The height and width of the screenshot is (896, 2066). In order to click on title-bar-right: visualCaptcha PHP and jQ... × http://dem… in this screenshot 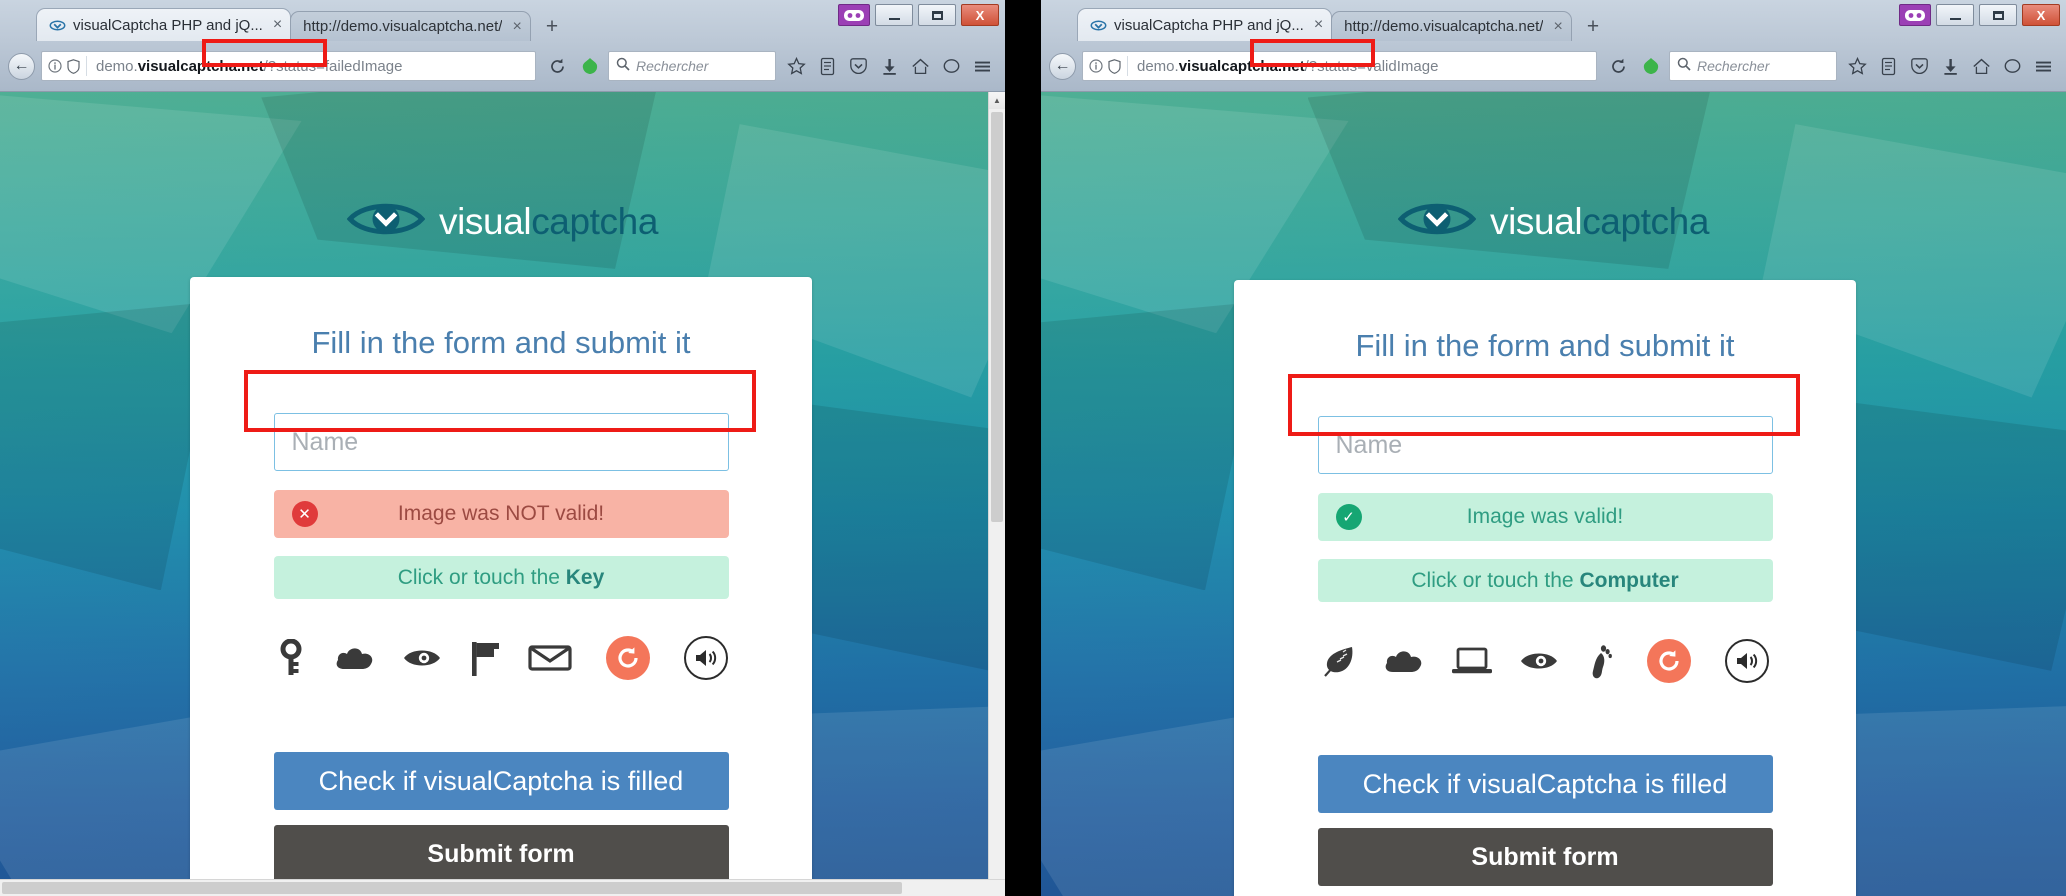, I will do `click(1553, 20)`.